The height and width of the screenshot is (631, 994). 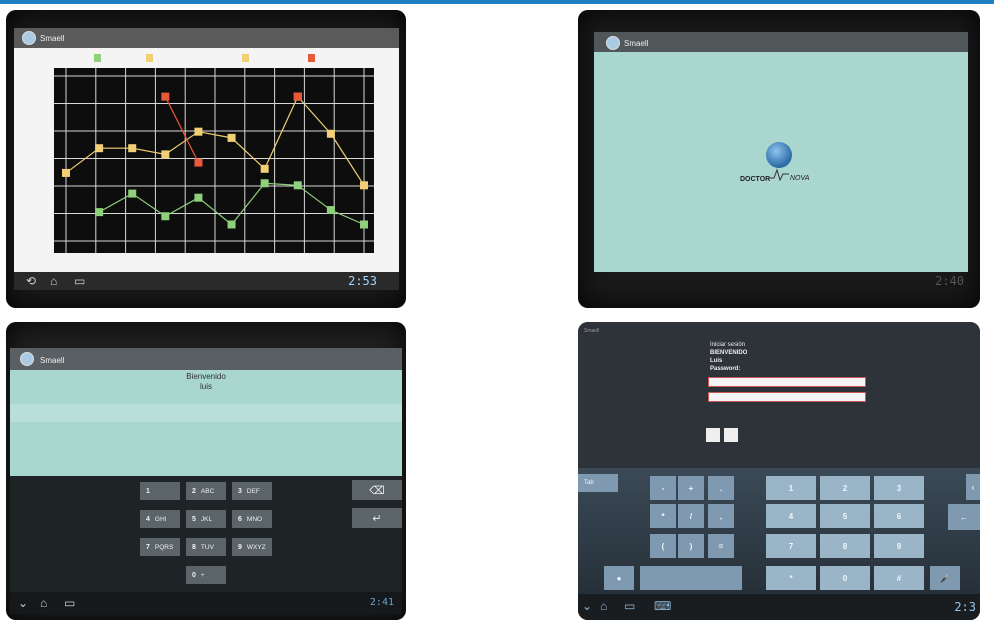 I want to click on backspace-key: ‹, so click(x=973, y=487).